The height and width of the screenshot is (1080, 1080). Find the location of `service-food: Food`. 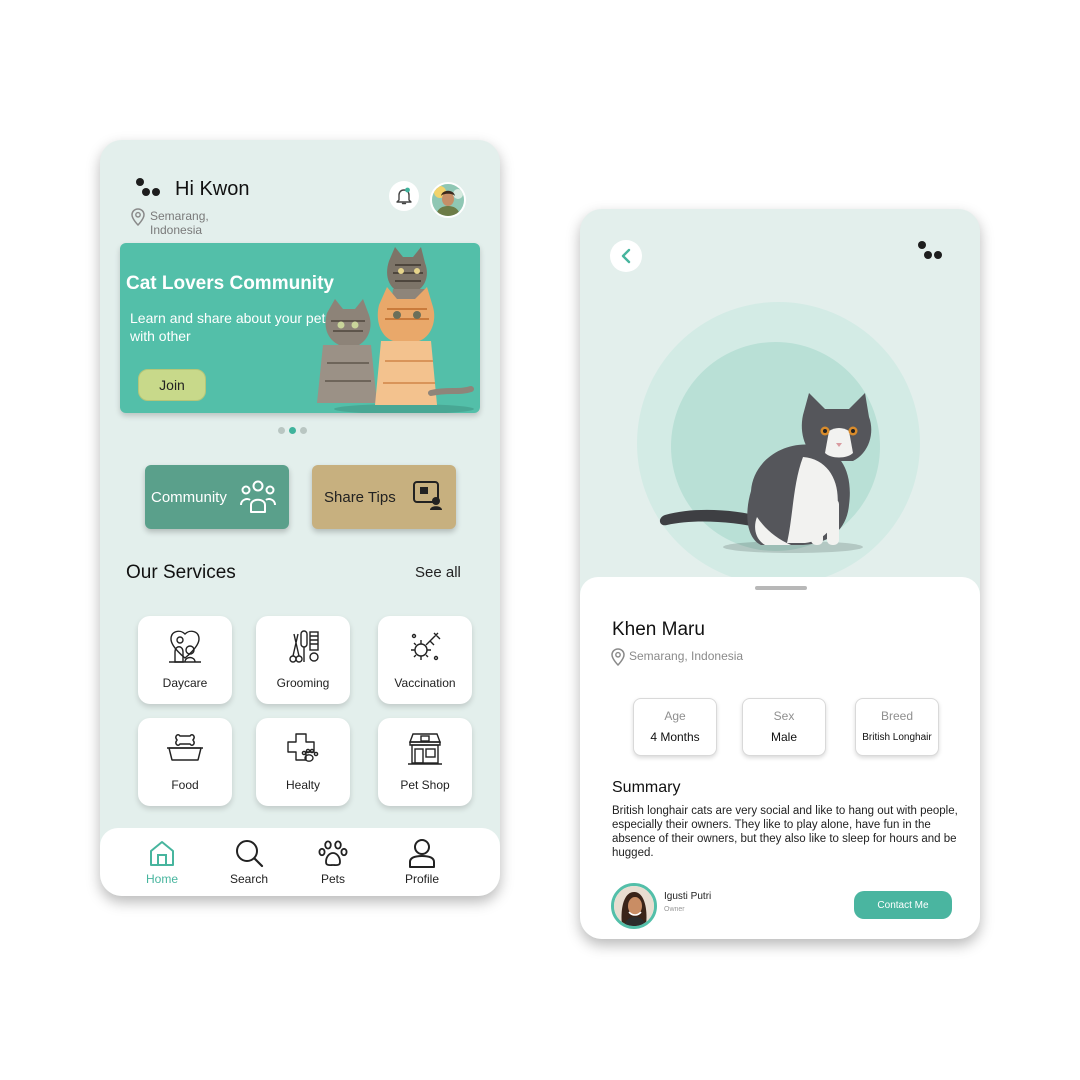

service-food: Food is located at coordinates (185, 762).